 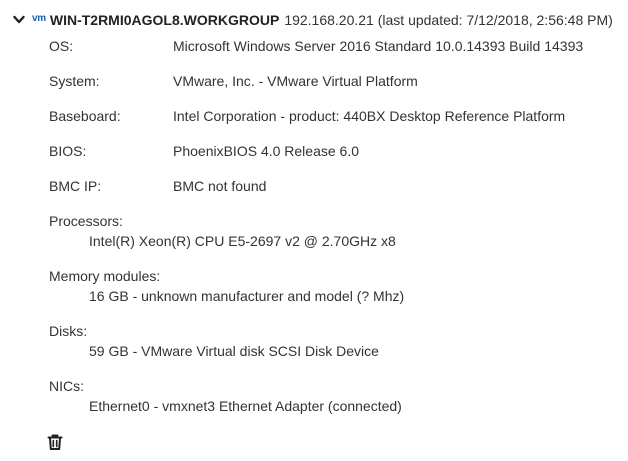 I want to click on detail-label: BIOS:, so click(x=68, y=151).